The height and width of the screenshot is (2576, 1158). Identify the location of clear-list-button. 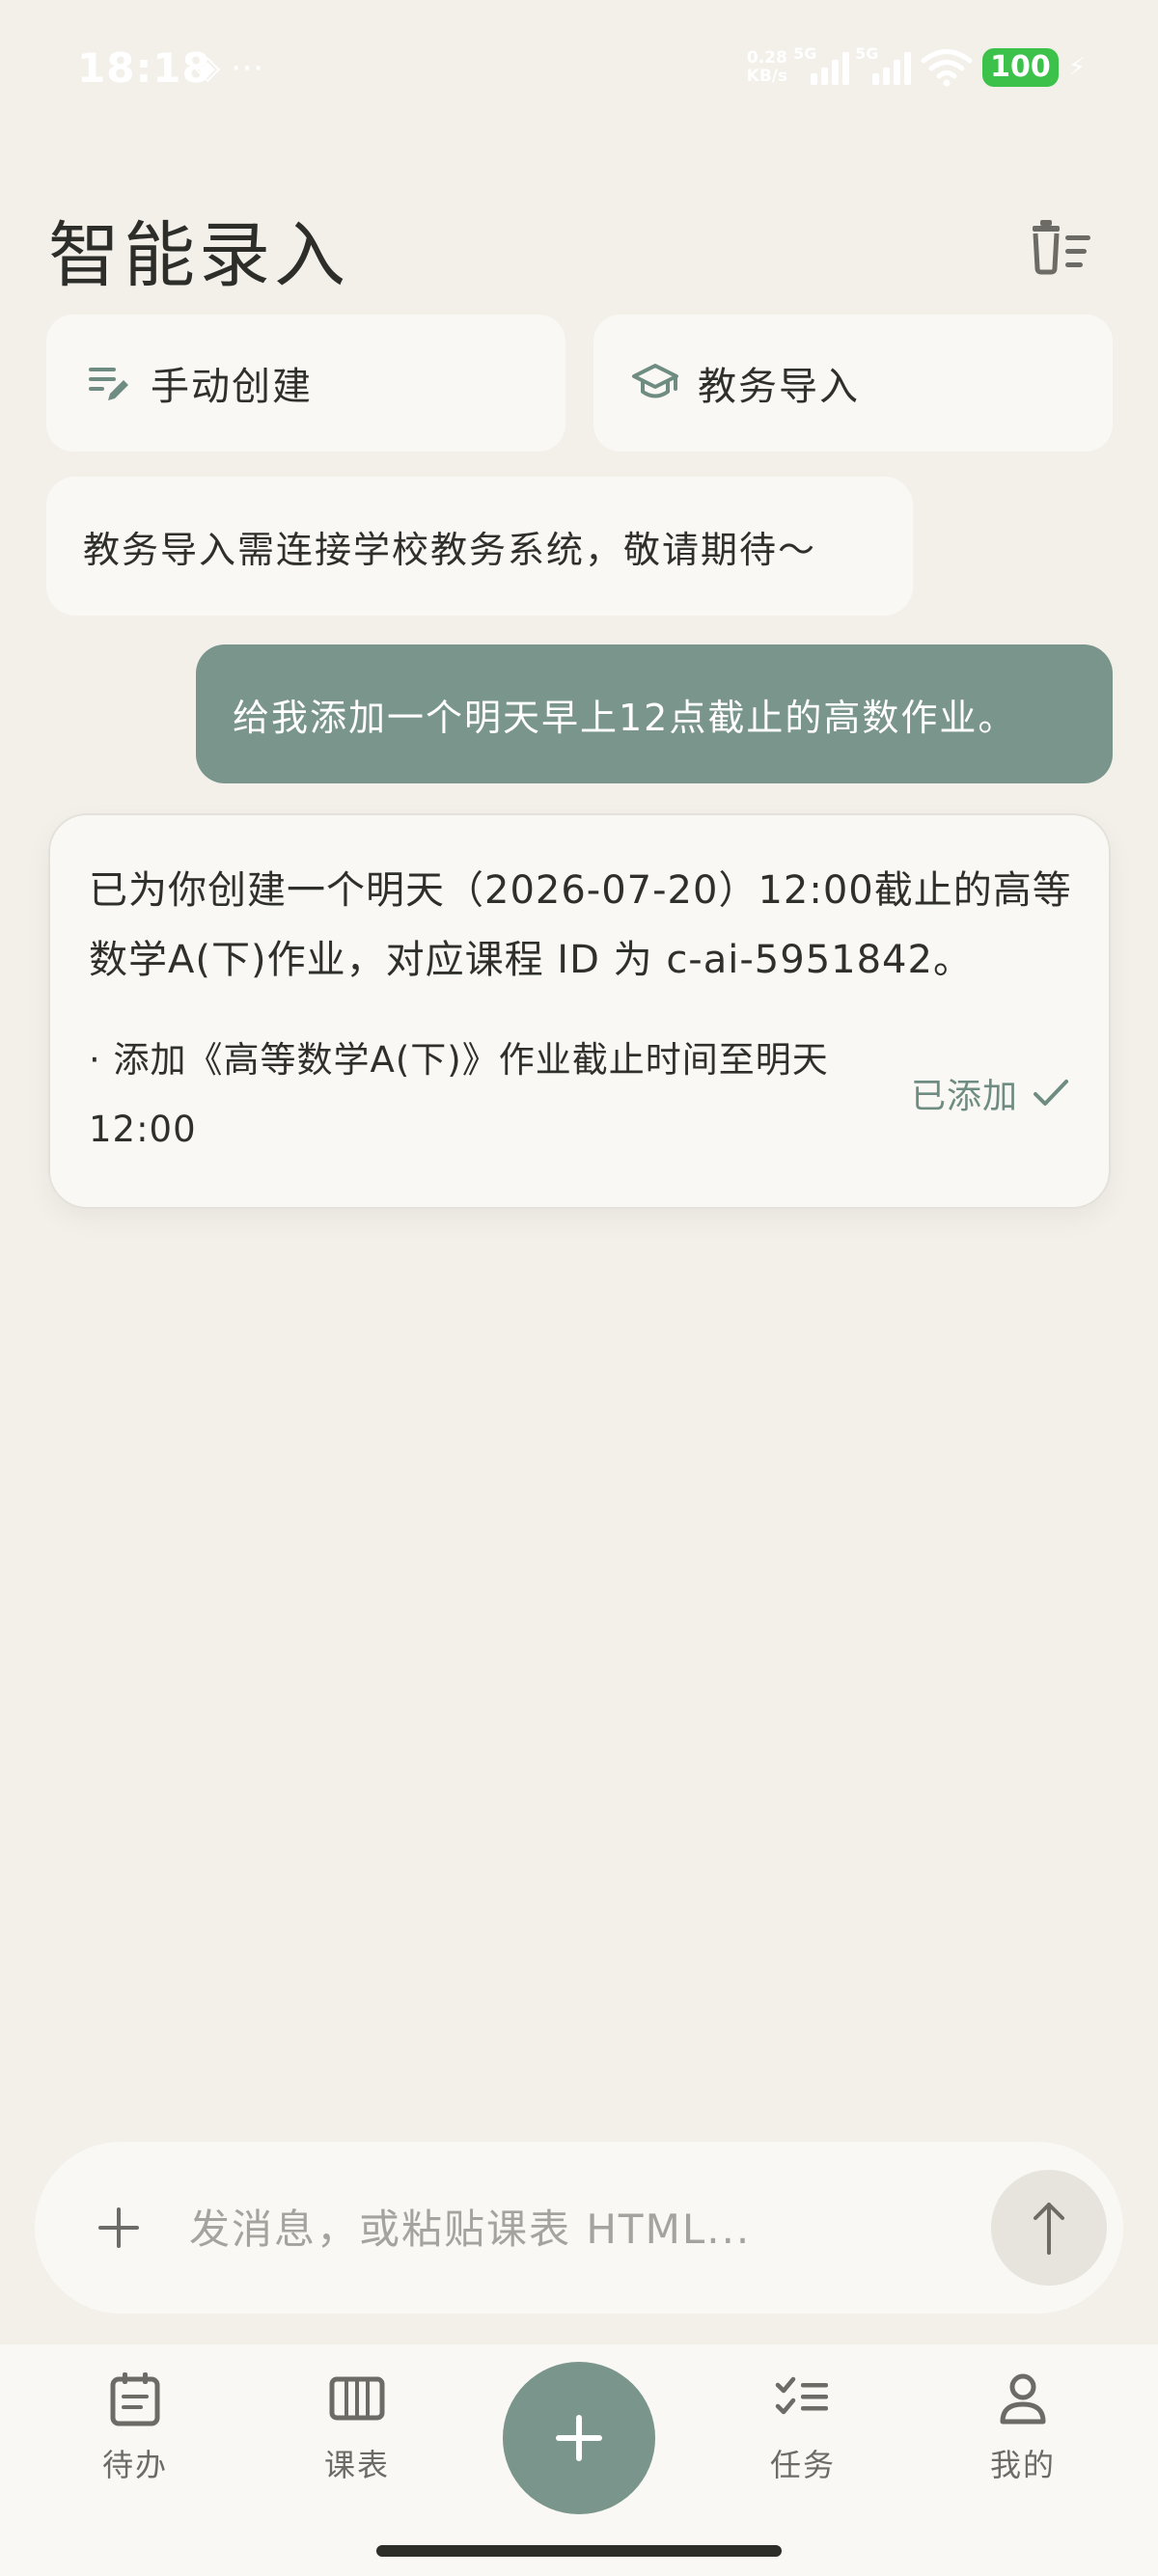
(1061, 245).